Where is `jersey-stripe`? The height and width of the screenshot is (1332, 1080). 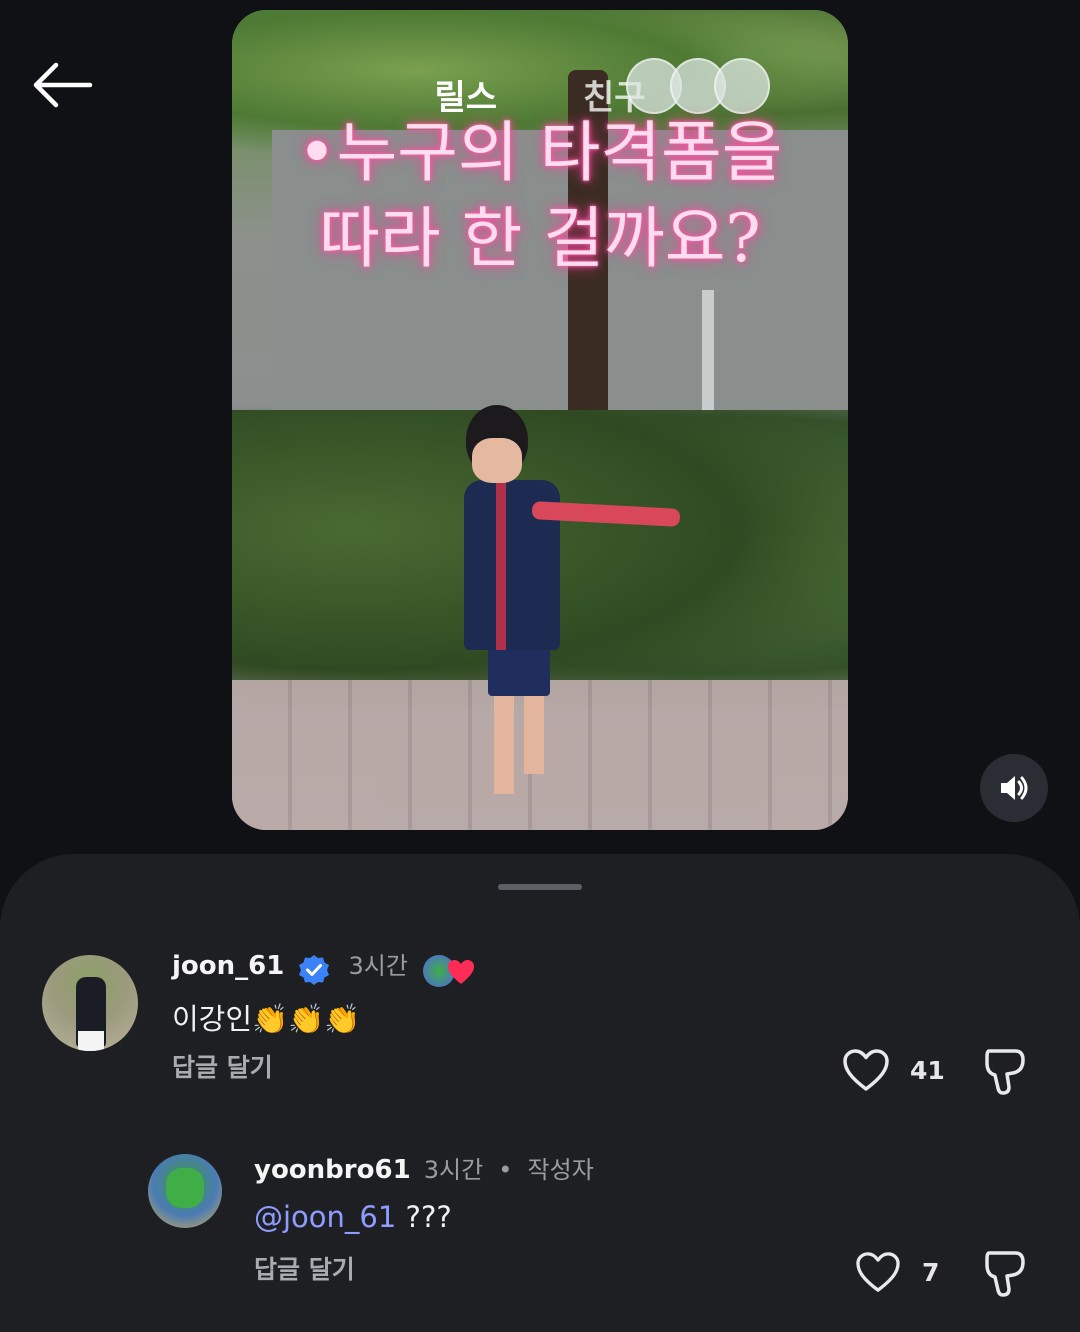
jersey-stripe is located at coordinates (501, 566).